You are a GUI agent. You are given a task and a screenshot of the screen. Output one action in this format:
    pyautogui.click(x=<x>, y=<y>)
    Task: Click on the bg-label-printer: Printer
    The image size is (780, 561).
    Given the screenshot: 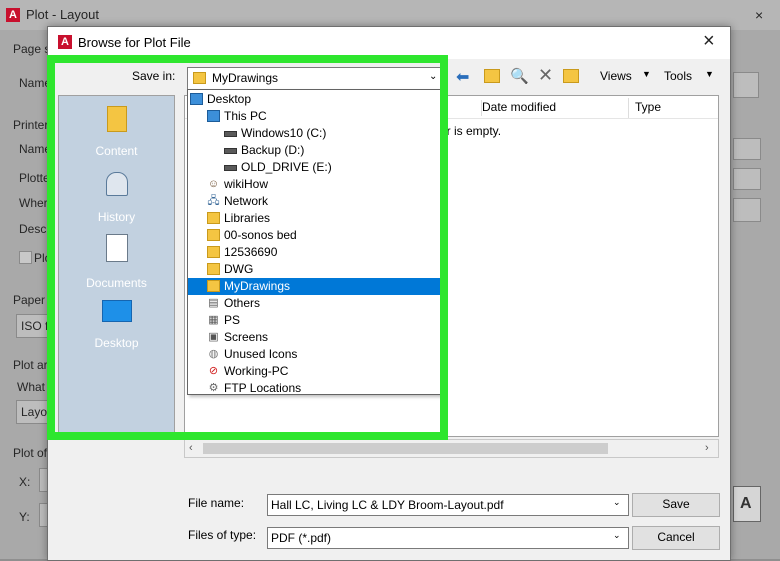 What is the action you would take?
    pyautogui.click(x=31, y=125)
    